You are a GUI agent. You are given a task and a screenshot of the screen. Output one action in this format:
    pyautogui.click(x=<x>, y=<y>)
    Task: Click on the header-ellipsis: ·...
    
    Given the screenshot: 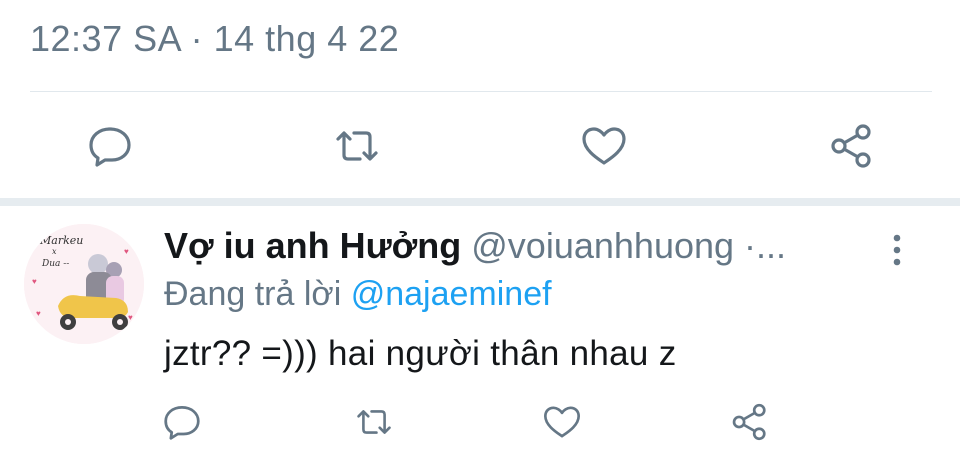 What is the action you would take?
    pyautogui.click(x=760, y=245)
    